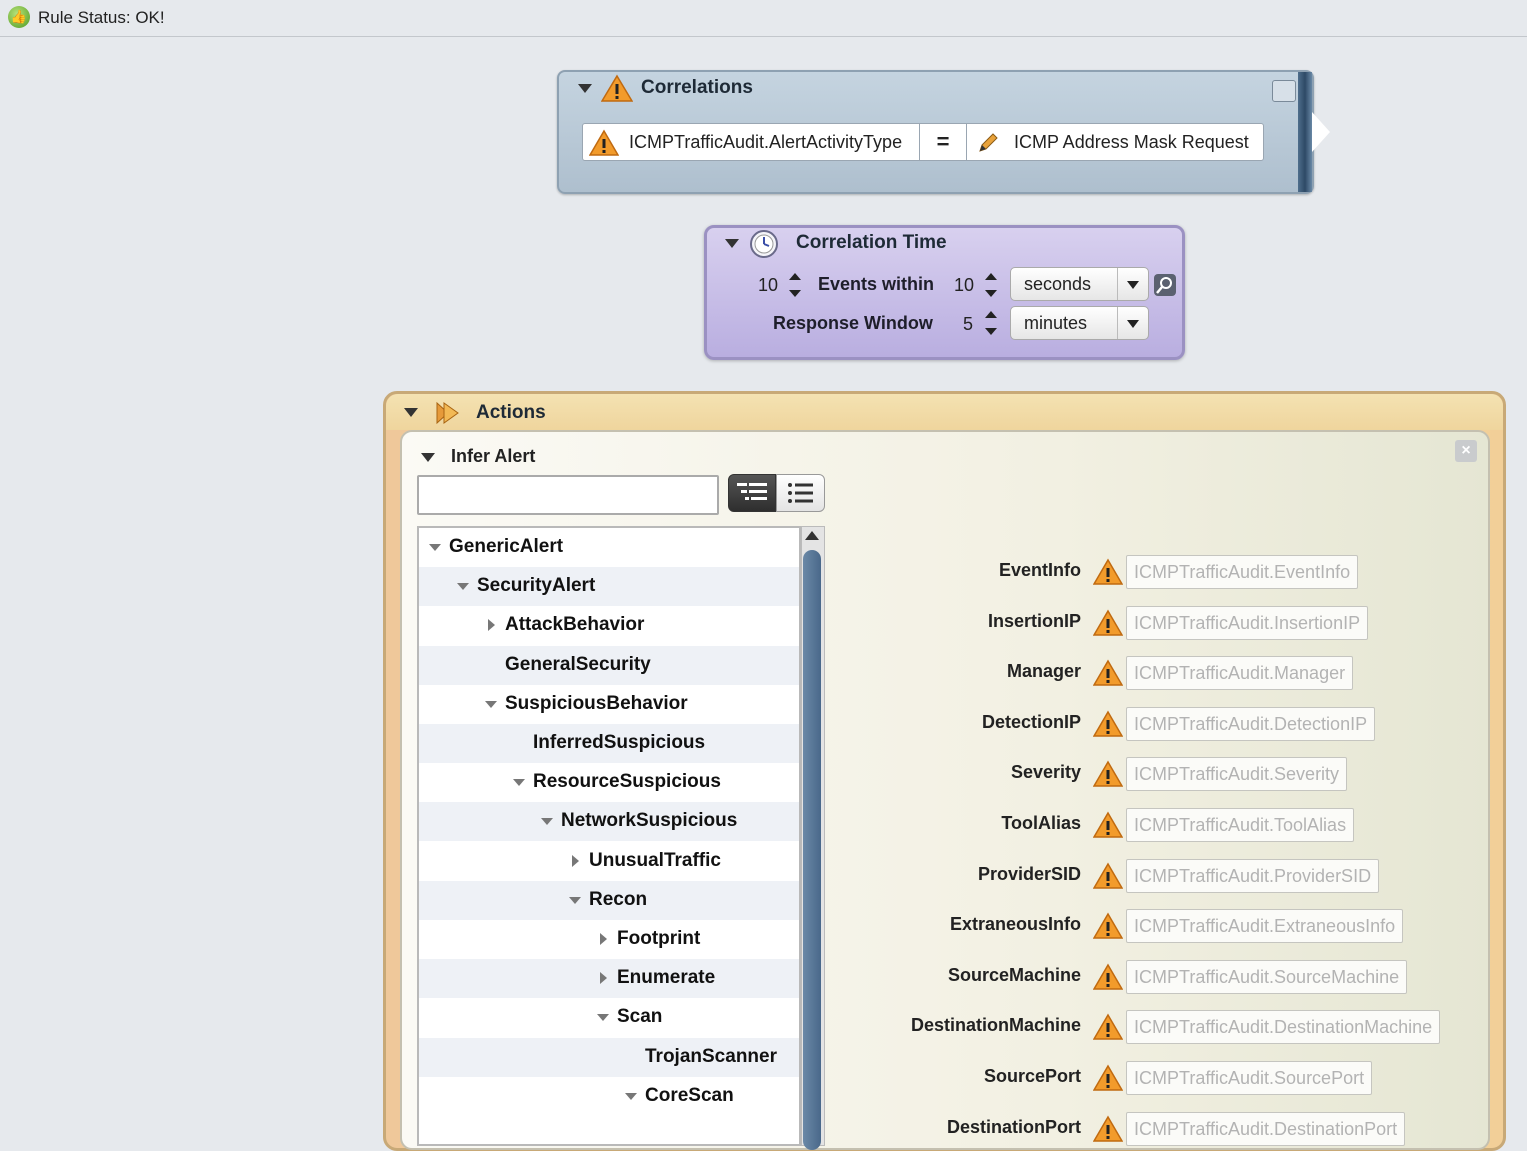 This screenshot has height=1151, width=1527. Describe the element at coordinates (1266, 1128) in the screenshot. I see `field-value-input: ICMPTrafficAudit.DestinationPort` at that location.